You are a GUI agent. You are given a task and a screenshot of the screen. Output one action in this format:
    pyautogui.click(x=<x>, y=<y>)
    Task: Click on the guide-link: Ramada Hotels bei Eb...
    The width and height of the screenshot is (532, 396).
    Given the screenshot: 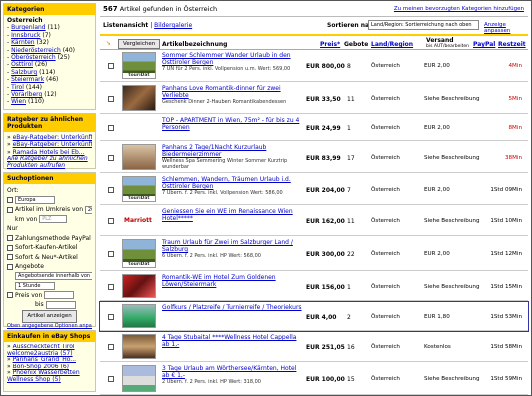 What is the action you would take?
    pyautogui.click(x=49, y=152)
    